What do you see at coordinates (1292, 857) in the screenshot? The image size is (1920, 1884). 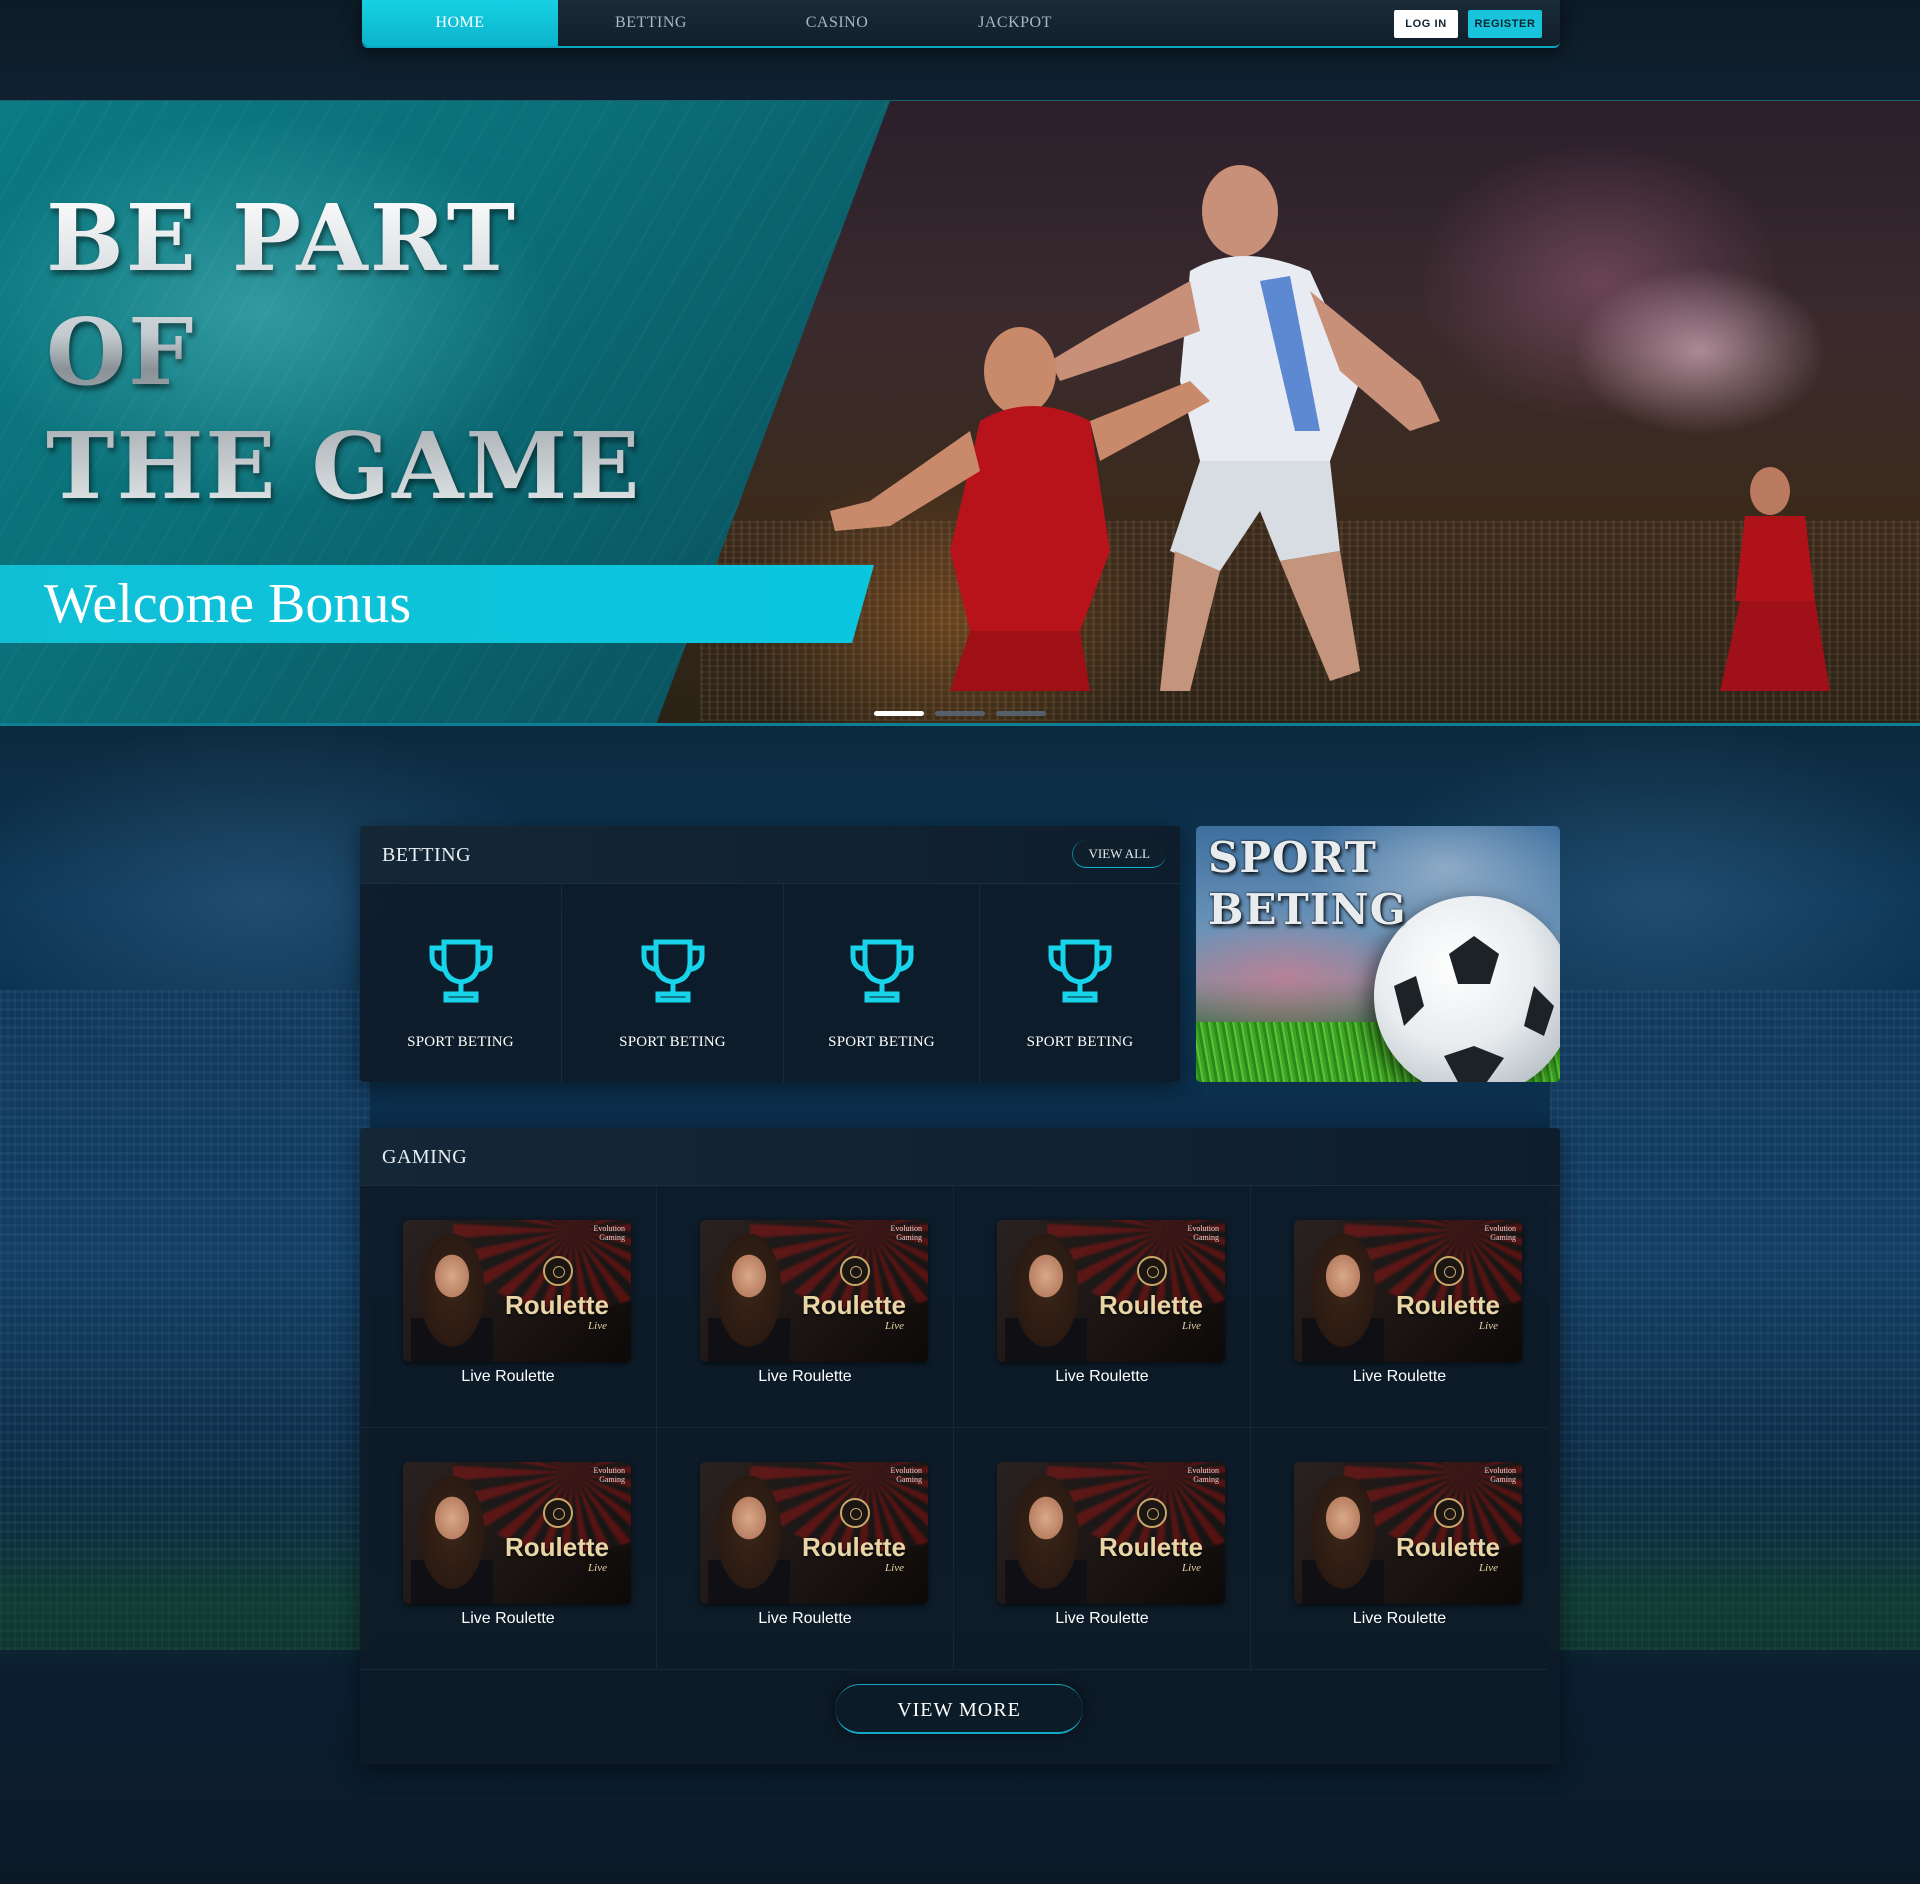 I see `promo-title-line-1: SPORT` at bounding box center [1292, 857].